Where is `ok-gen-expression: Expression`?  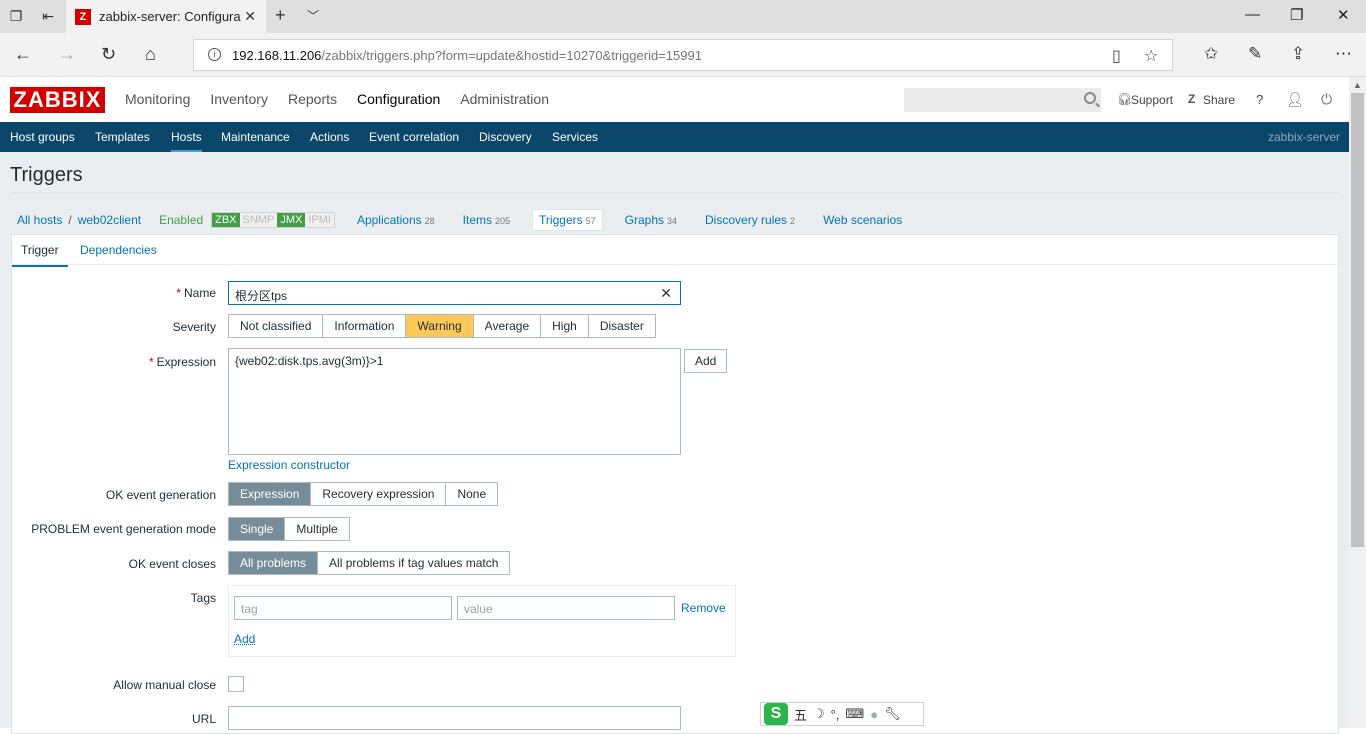 ok-gen-expression: Expression is located at coordinates (270, 494).